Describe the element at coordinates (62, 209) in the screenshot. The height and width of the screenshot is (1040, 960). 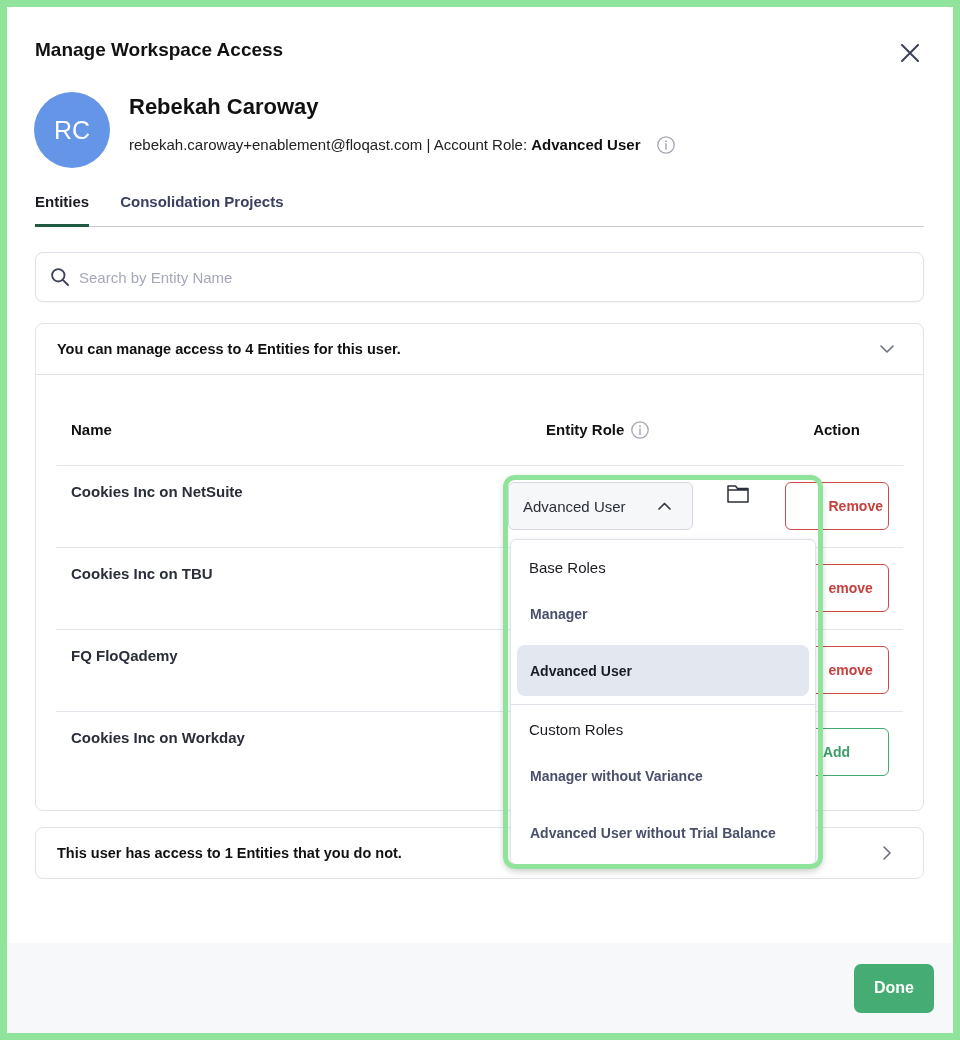
I see `tab: Entities` at that location.